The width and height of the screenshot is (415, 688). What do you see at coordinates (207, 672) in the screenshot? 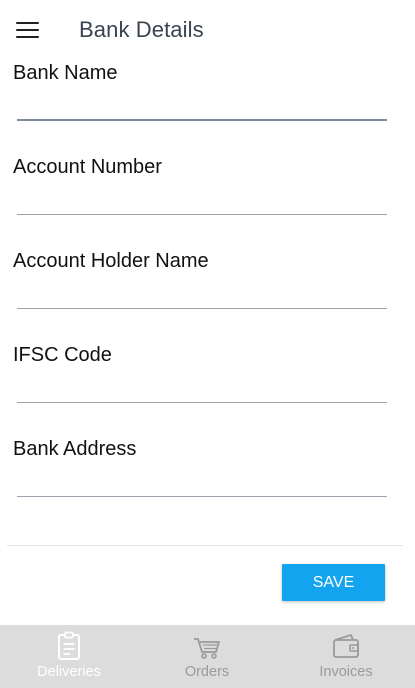
I see `nav-label-orders: Orders` at bounding box center [207, 672].